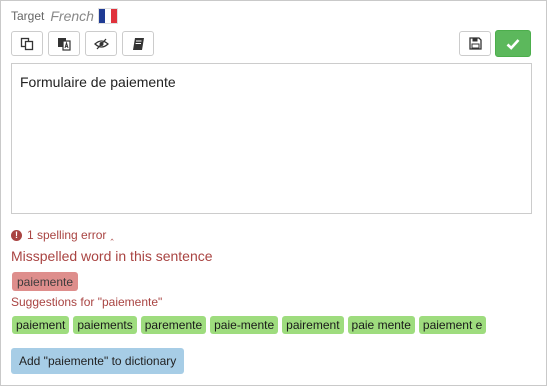  I want to click on spelling-errors-toggle: ! 1 spelling error ‸, so click(62, 235).